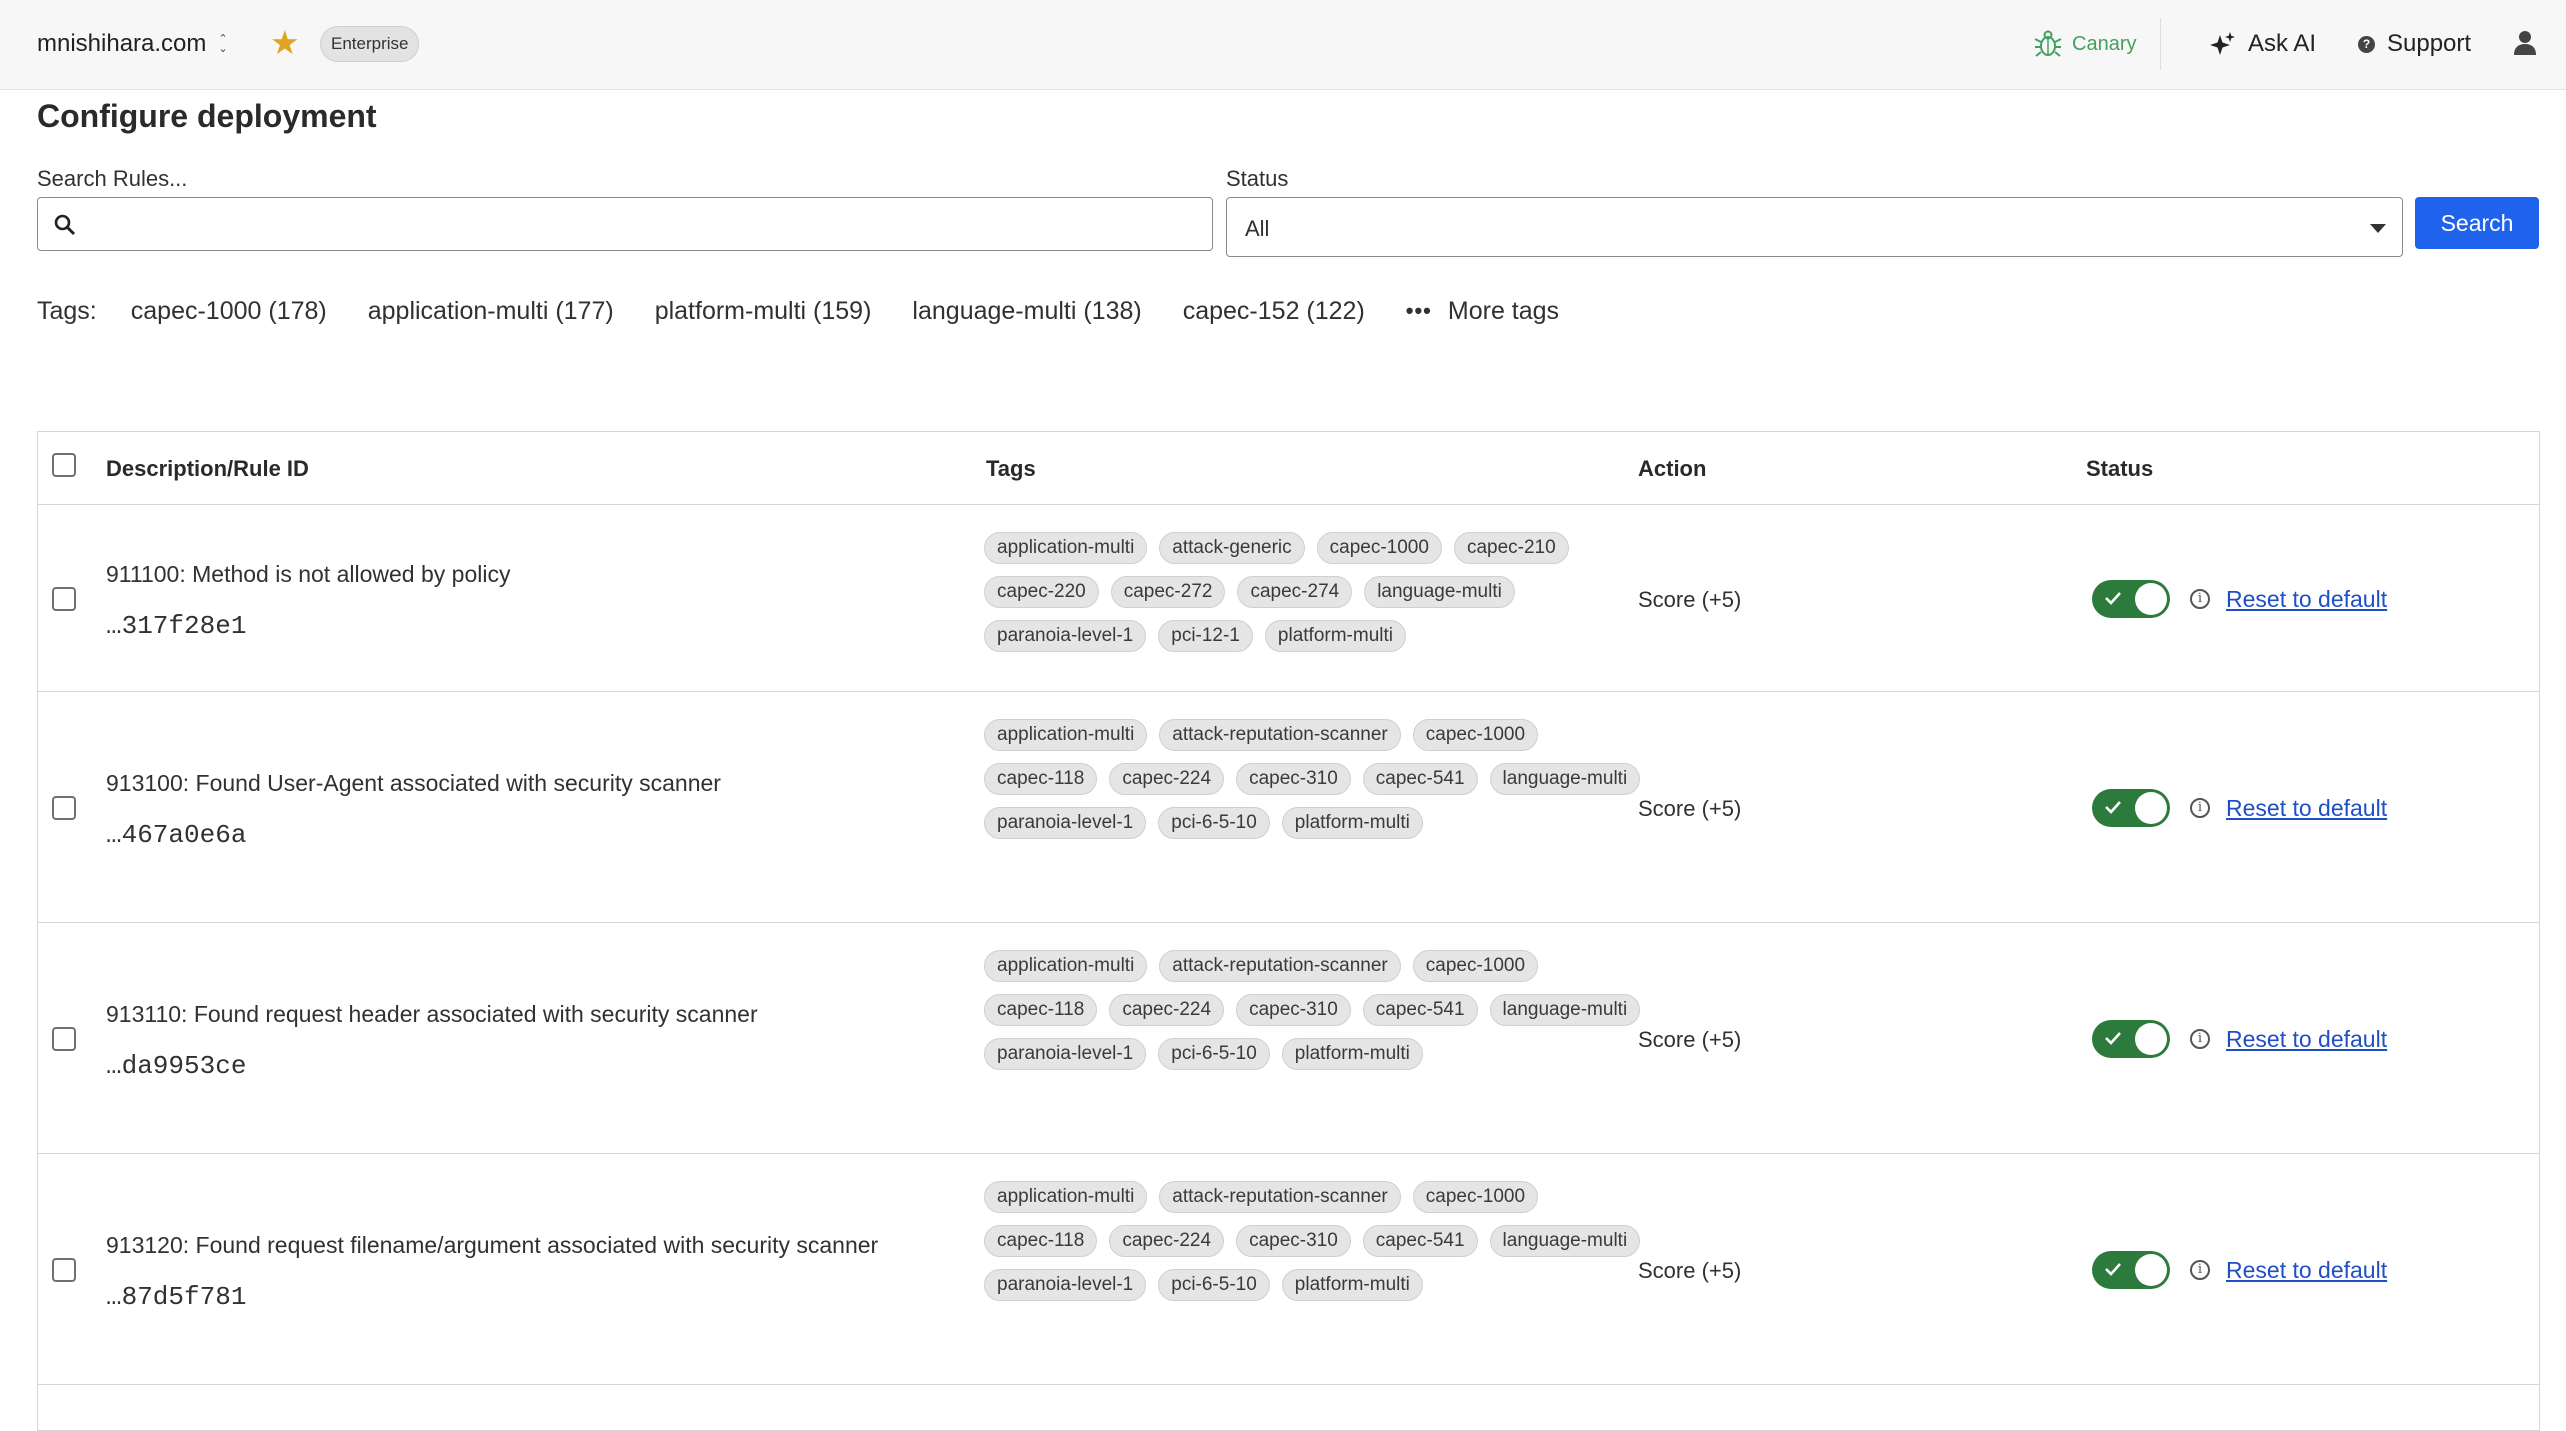  Describe the element at coordinates (763, 311) in the screenshot. I see `tag-filter-platform-multi: platform-multi (159)` at that location.